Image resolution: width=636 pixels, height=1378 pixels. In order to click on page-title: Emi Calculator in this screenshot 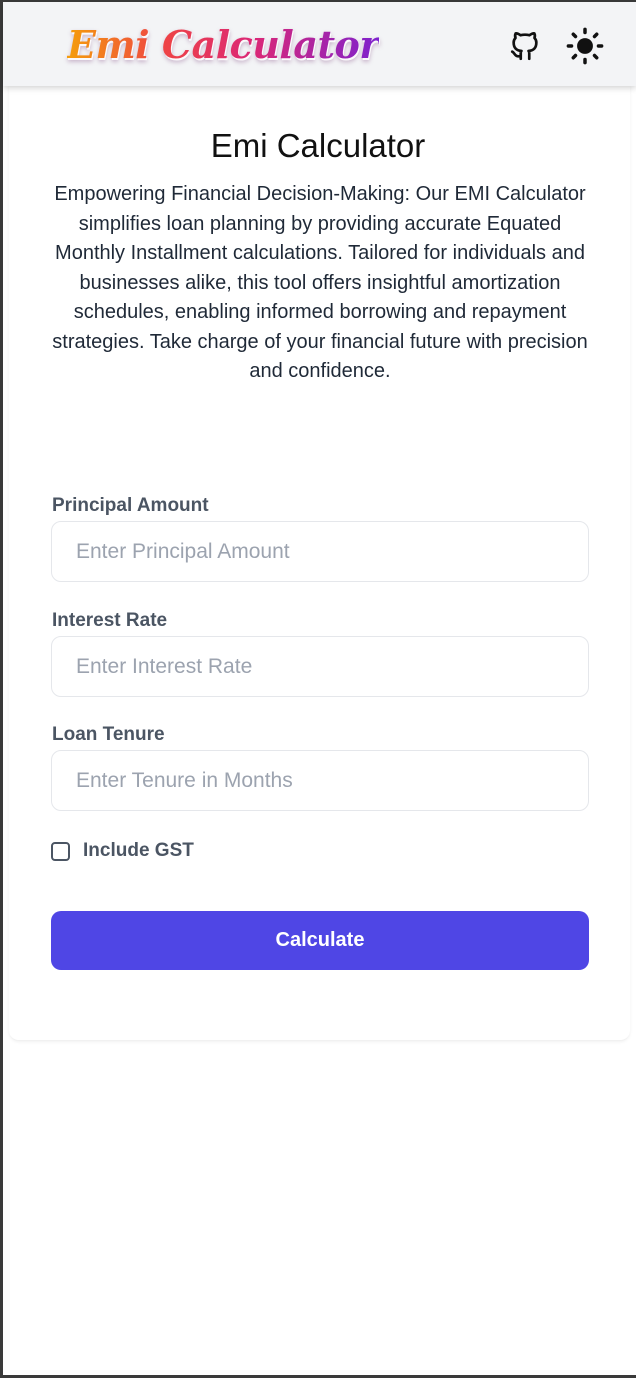, I will do `click(318, 145)`.